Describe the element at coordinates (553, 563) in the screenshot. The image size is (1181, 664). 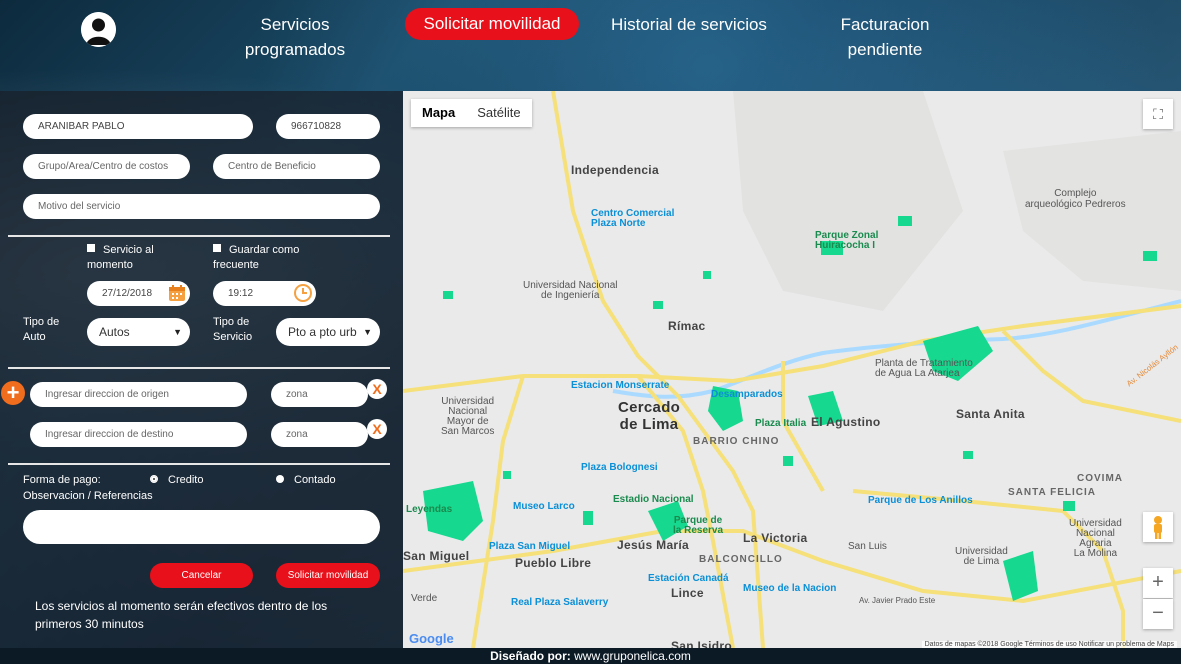
I see `map-label-pueblo-libre: Pueblo Libre` at that location.